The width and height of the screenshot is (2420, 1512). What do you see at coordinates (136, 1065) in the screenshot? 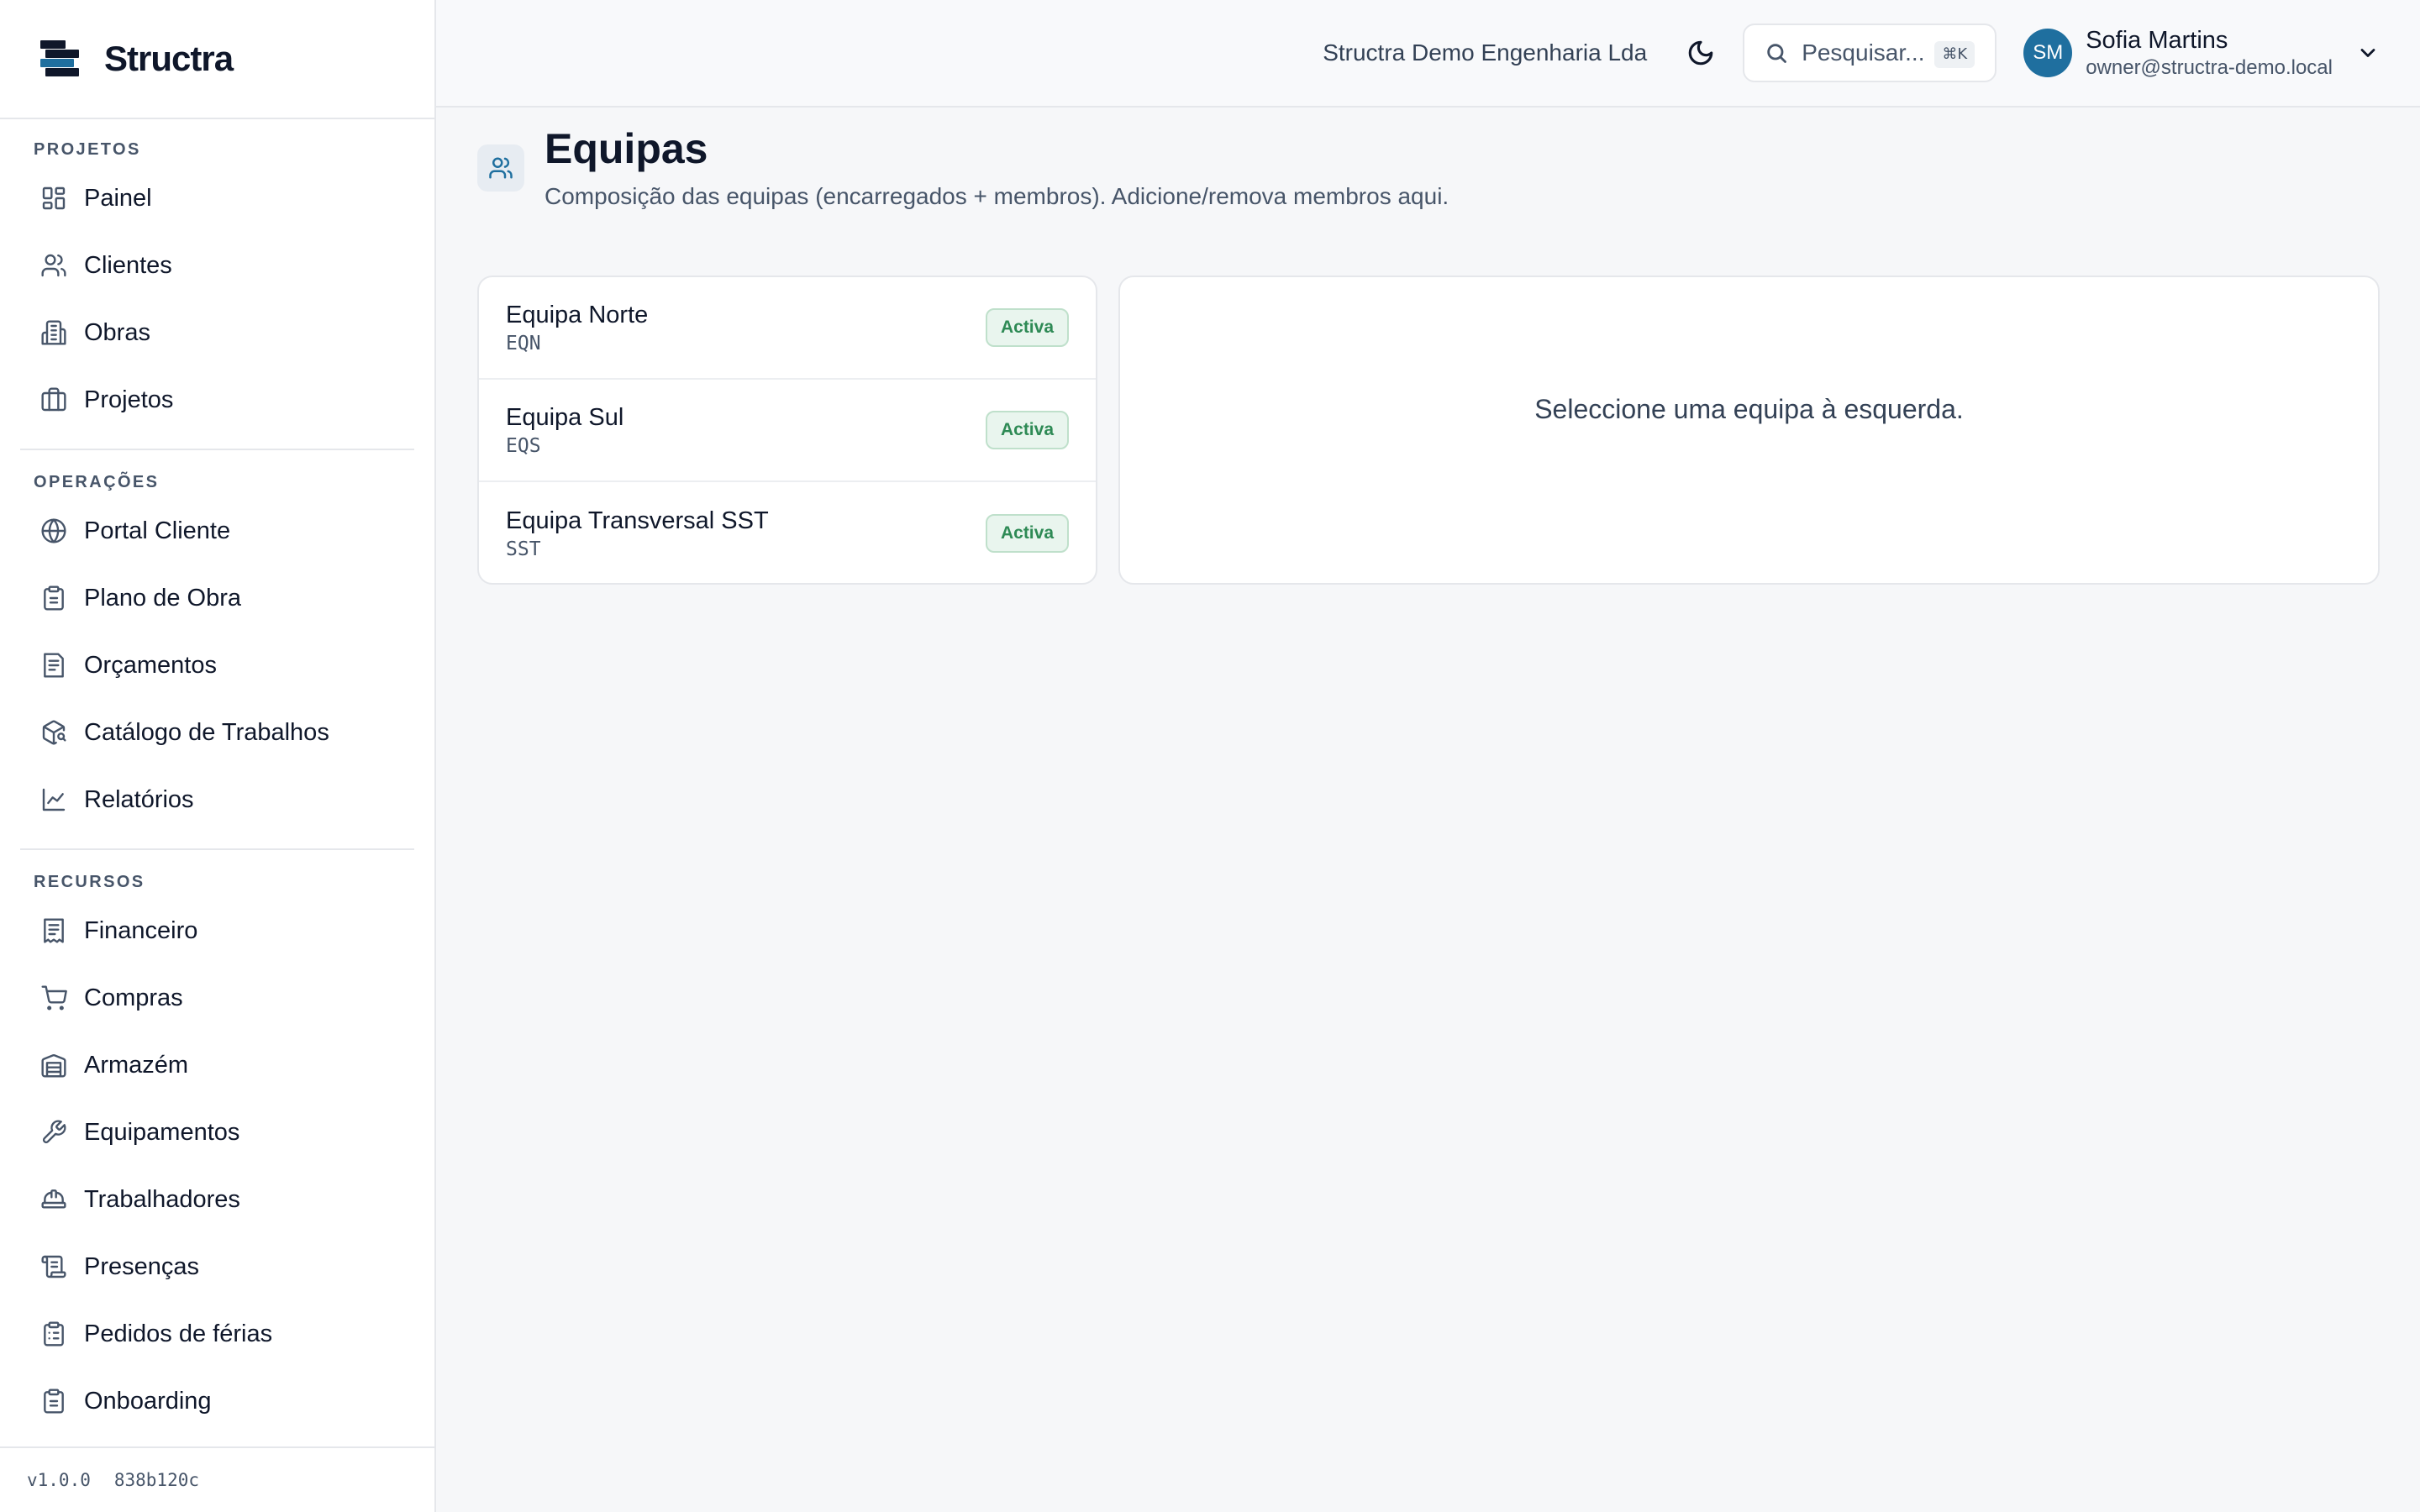
I see `sidebar-item-label: Armazém` at bounding box center [136, 1065].